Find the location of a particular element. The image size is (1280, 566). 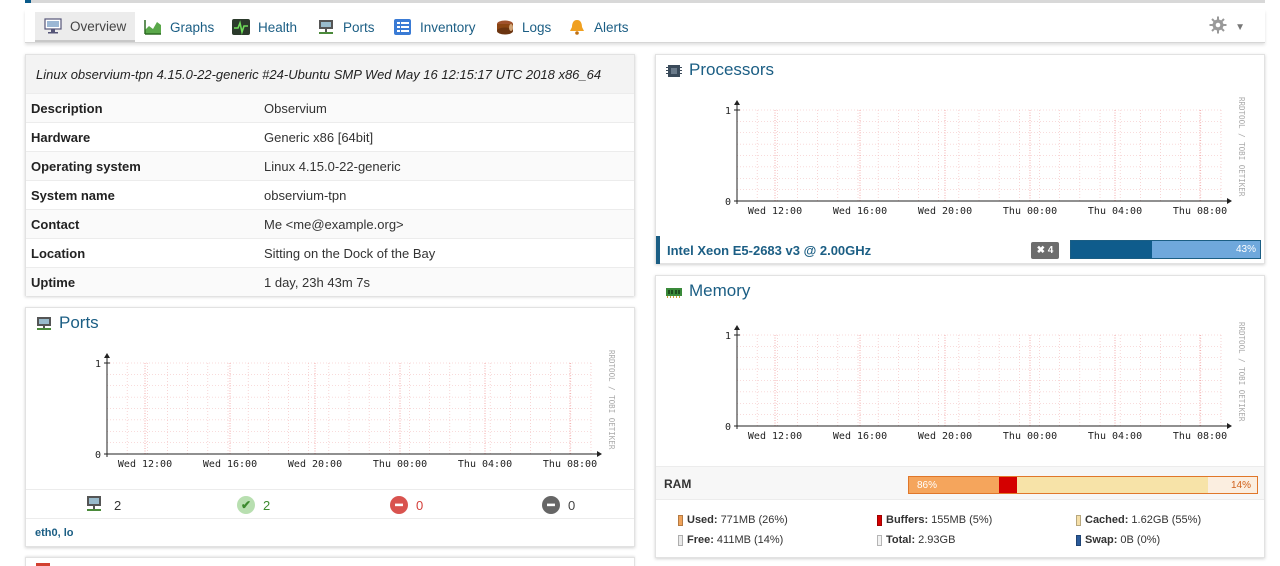

overview-row-key: Hardware is located at coordinates (61, 137).